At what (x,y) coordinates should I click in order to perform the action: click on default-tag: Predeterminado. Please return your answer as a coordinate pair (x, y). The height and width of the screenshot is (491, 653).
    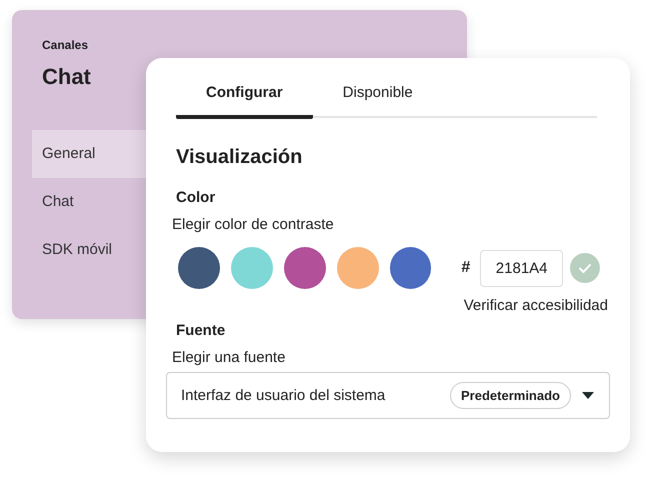
    Looking at the image, I should click on (510, 395).